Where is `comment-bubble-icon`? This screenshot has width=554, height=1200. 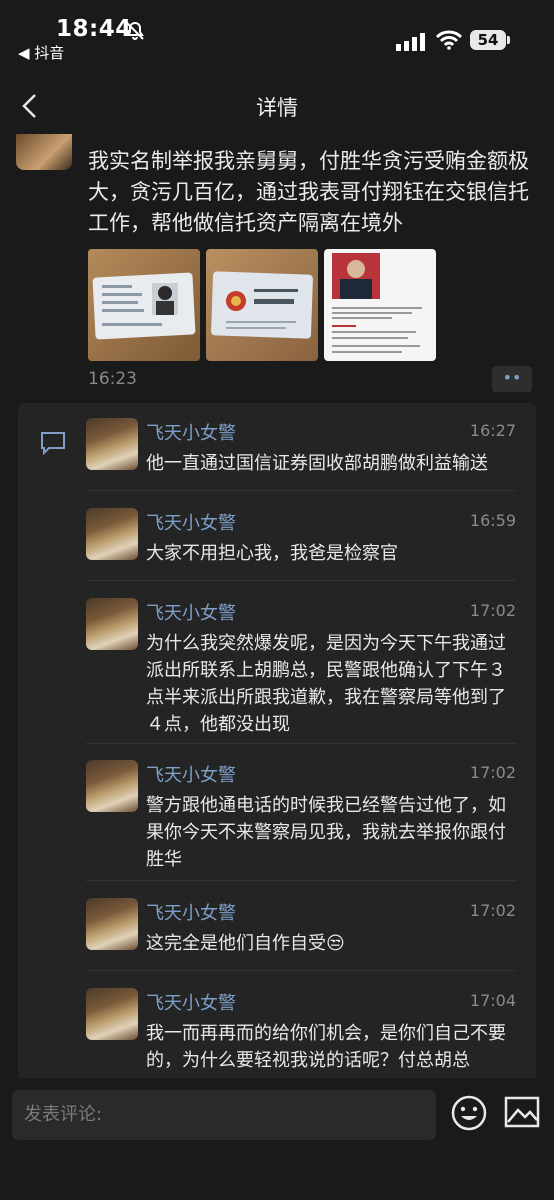 comment-bubble-icon is located at coordinates (53, 445).